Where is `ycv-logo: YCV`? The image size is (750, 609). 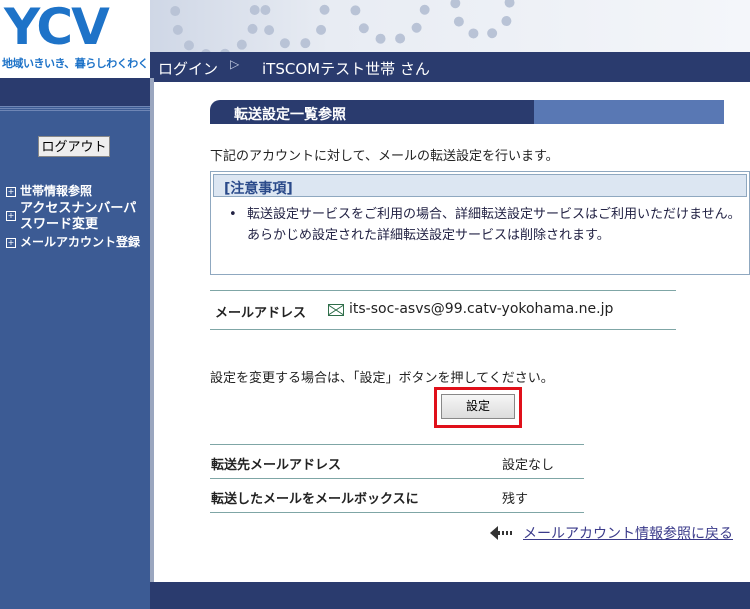 ycv-logo: YCV is located at coordinates (57, 28).